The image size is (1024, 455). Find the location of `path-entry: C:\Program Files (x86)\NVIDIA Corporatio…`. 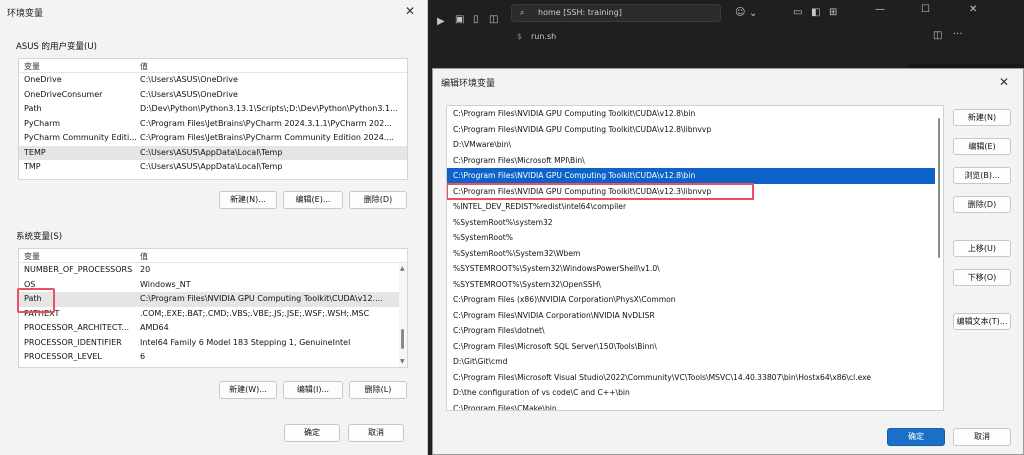

path-entry: C:\Program Files (x86)\NVIDIA Corporatio… is located at coordinates (695, 300).